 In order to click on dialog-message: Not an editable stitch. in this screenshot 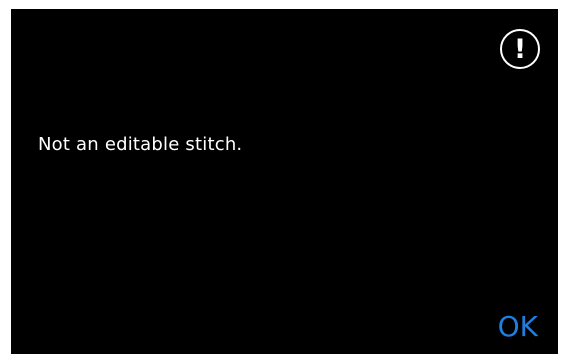, I will do `click(140, 144)`.